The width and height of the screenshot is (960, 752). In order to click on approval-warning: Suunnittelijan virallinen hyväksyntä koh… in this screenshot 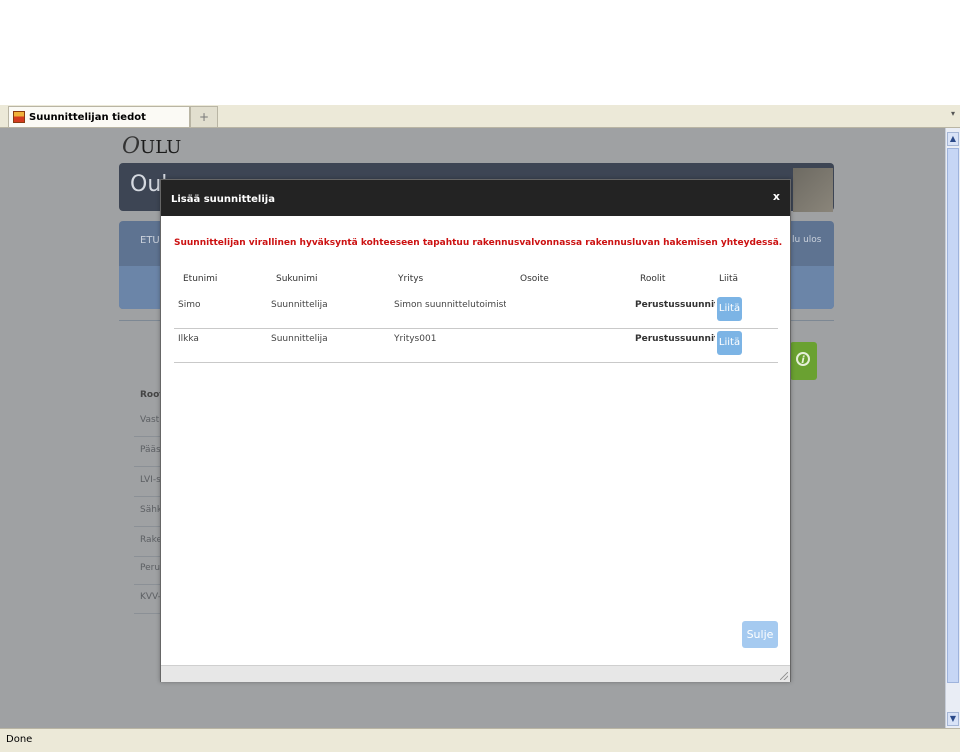, I will do `click(478, 243)`.